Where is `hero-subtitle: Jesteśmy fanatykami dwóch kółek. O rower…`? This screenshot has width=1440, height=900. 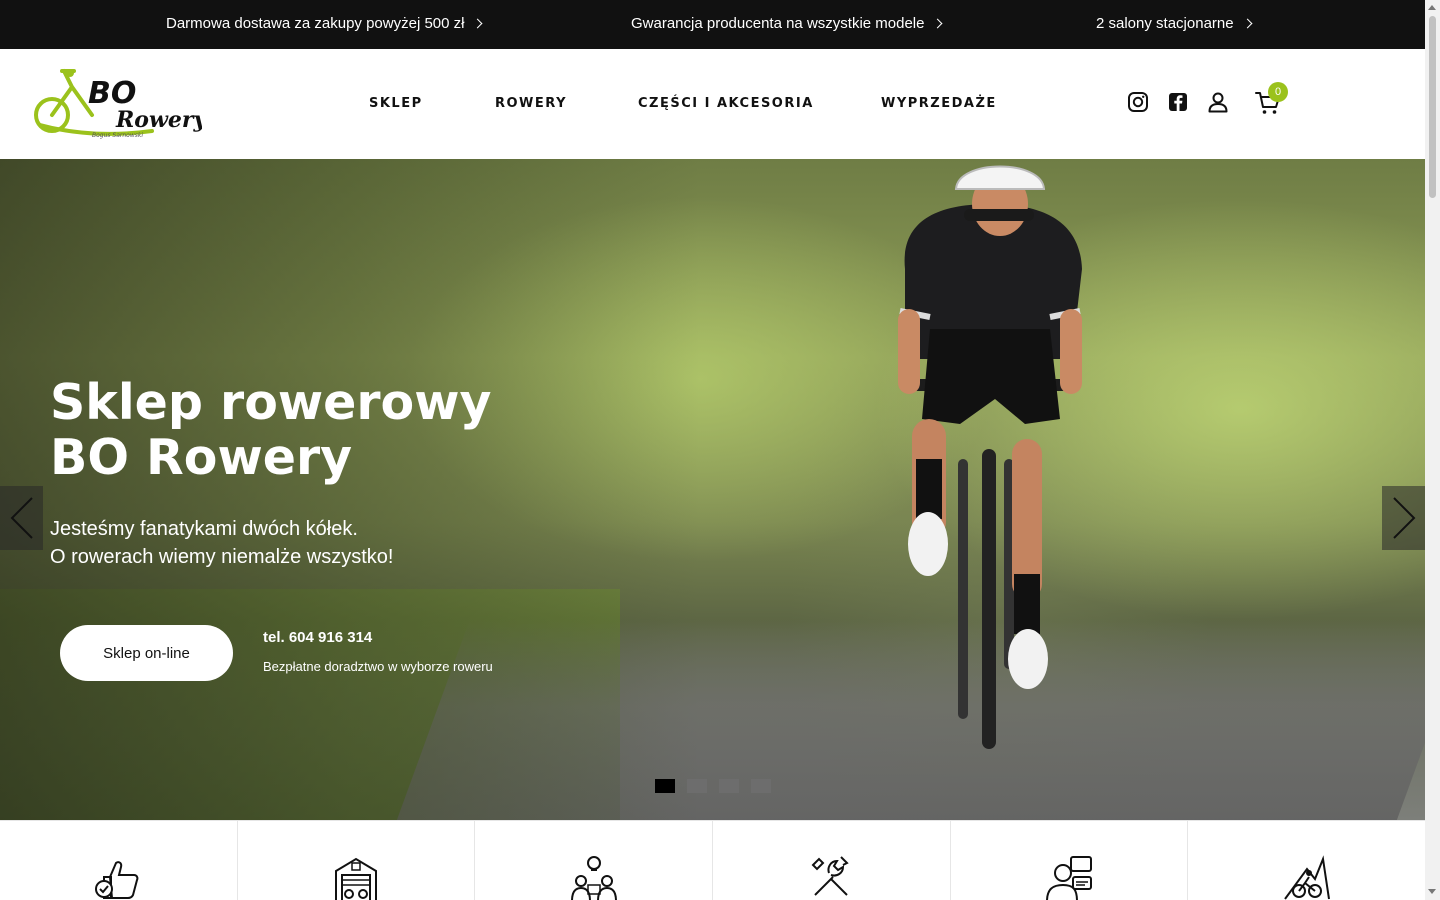
hero-subtitle: Jesteśmy fanatykami dwóch kółek. O rower… is located at coordinates (221, 543).